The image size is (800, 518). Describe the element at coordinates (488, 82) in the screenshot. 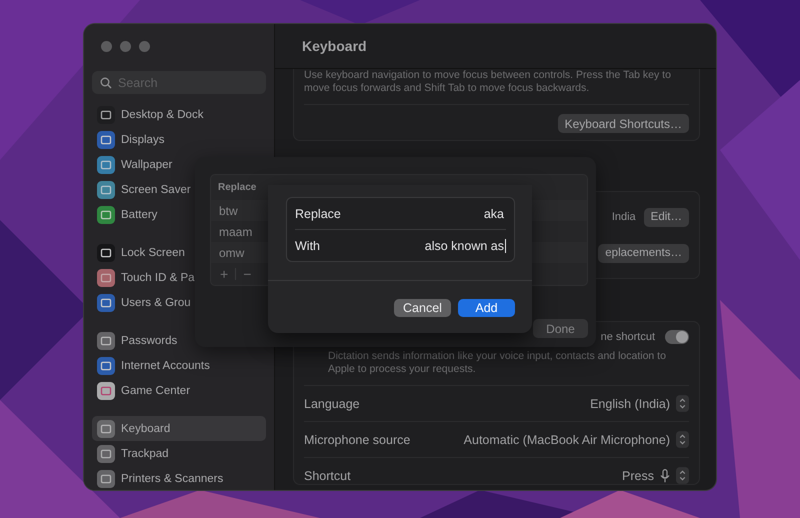

I see `navigation-description: Use keyboard navigation to move focus between controls. Press the Tab key to move focus forwards and Shift Tab to move focus backwards.` at that location.